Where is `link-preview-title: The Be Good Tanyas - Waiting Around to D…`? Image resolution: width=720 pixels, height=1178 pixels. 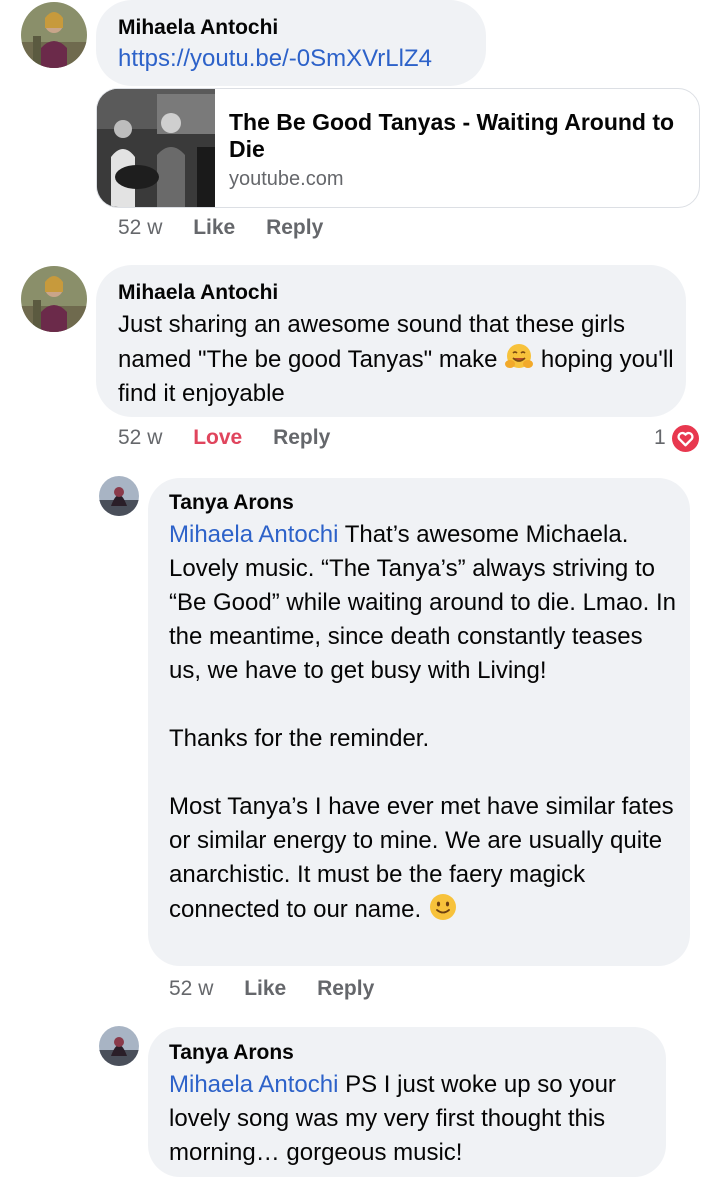 link-preview-title: The Be Good Tanyas - Waiting Around to D… is located at coordinates (452, 135).